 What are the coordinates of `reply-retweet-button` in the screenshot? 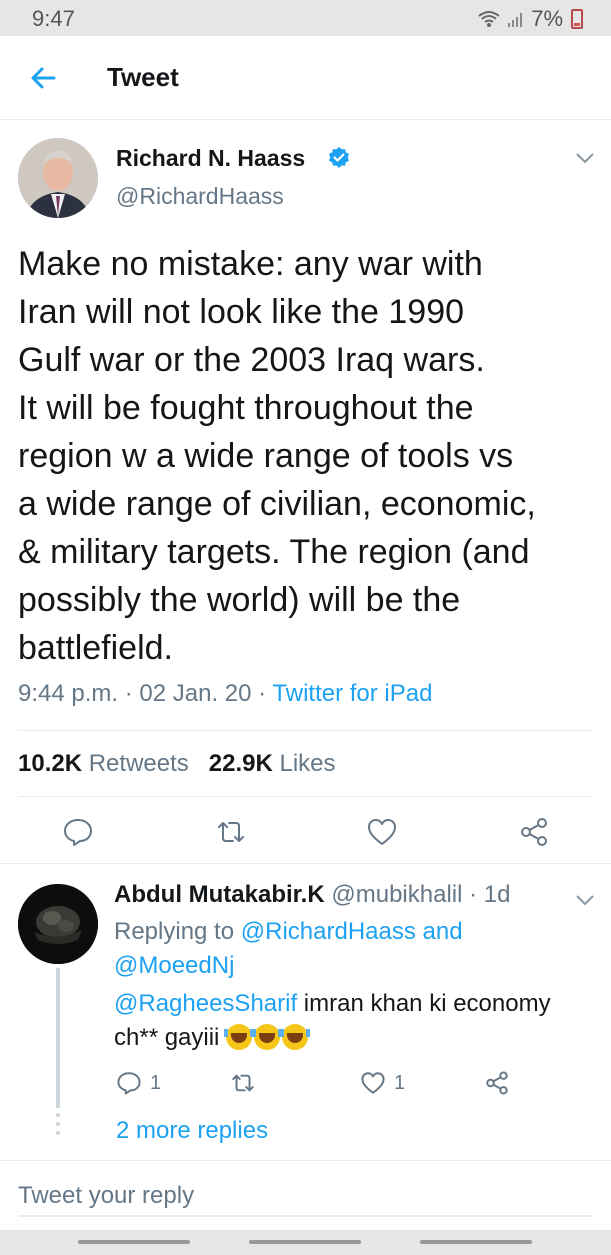 It's located at (243, 1083).